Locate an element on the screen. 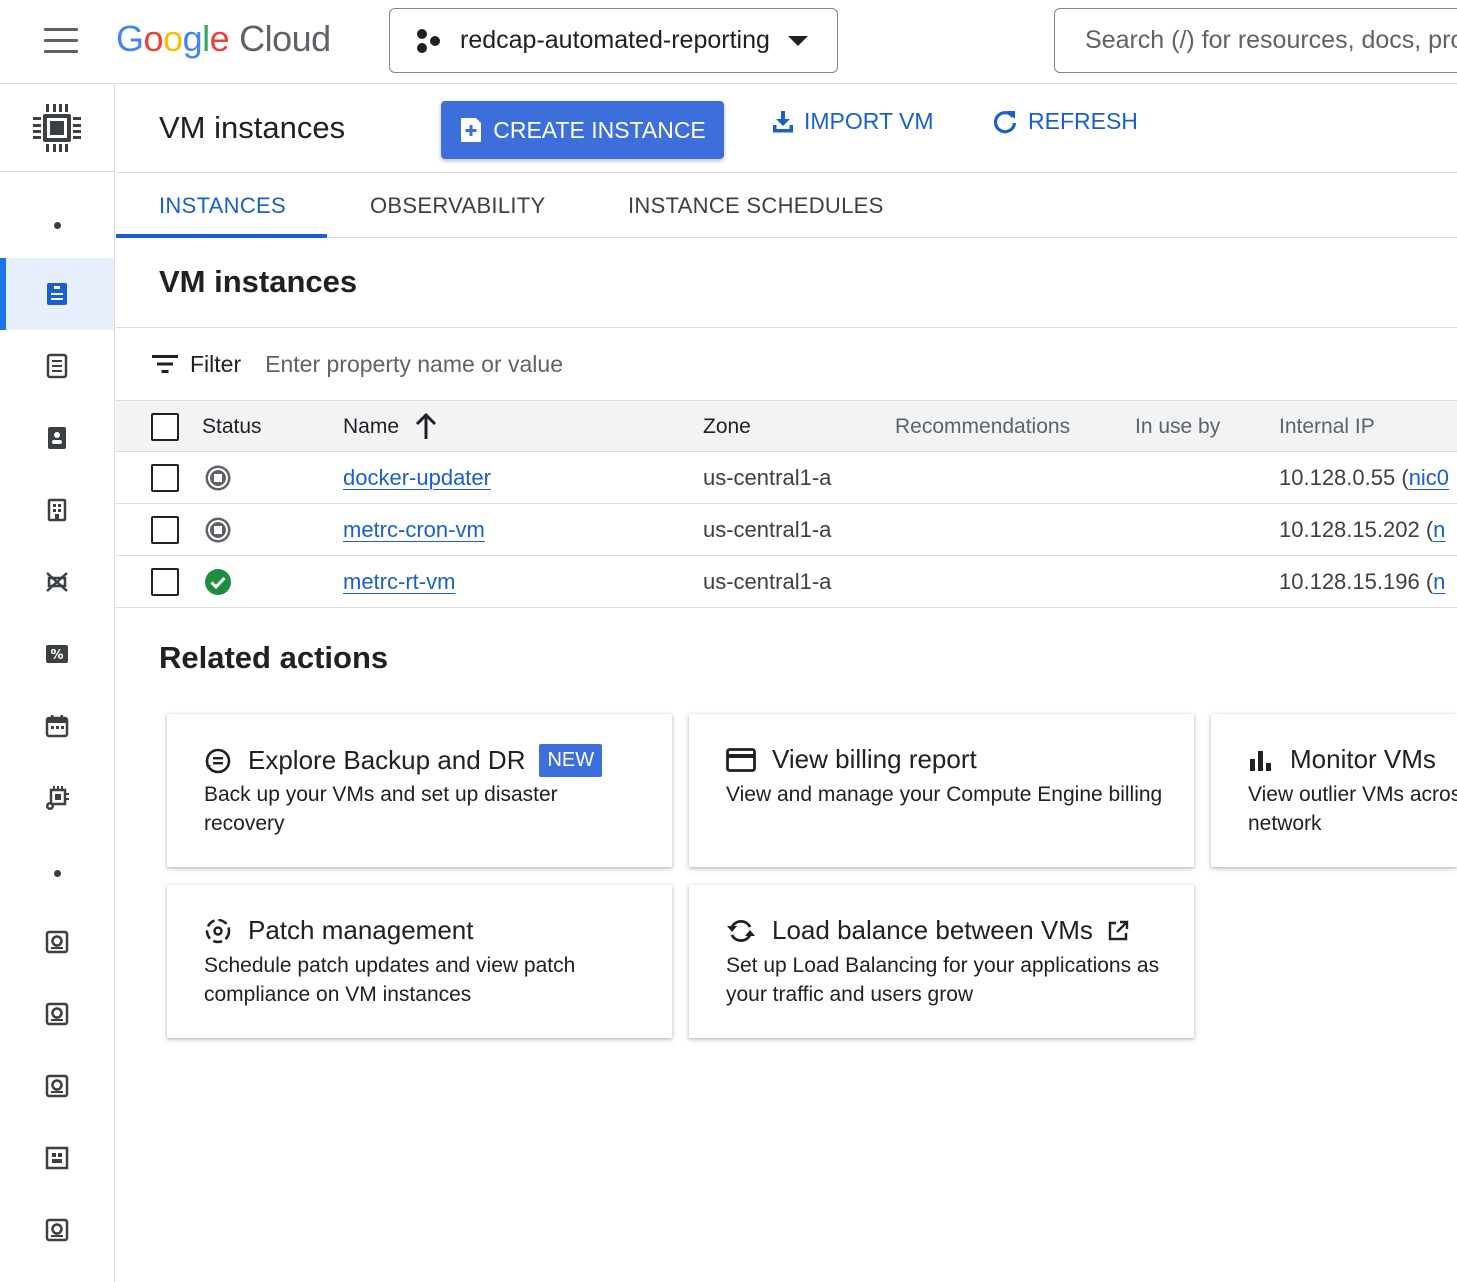  active-tab-indicator is located at coordinates (221, 236).